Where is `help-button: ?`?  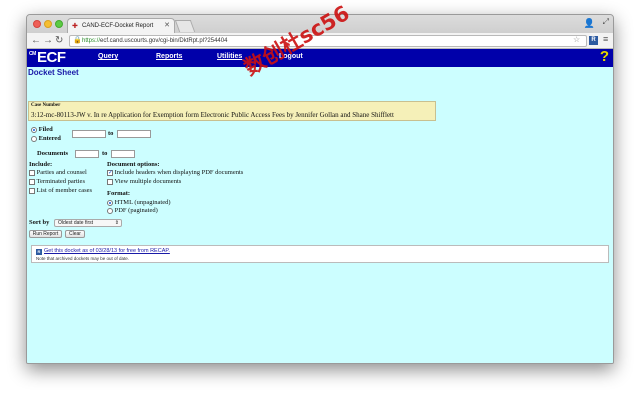 help-button: ? is located at coordinates (602, 57).